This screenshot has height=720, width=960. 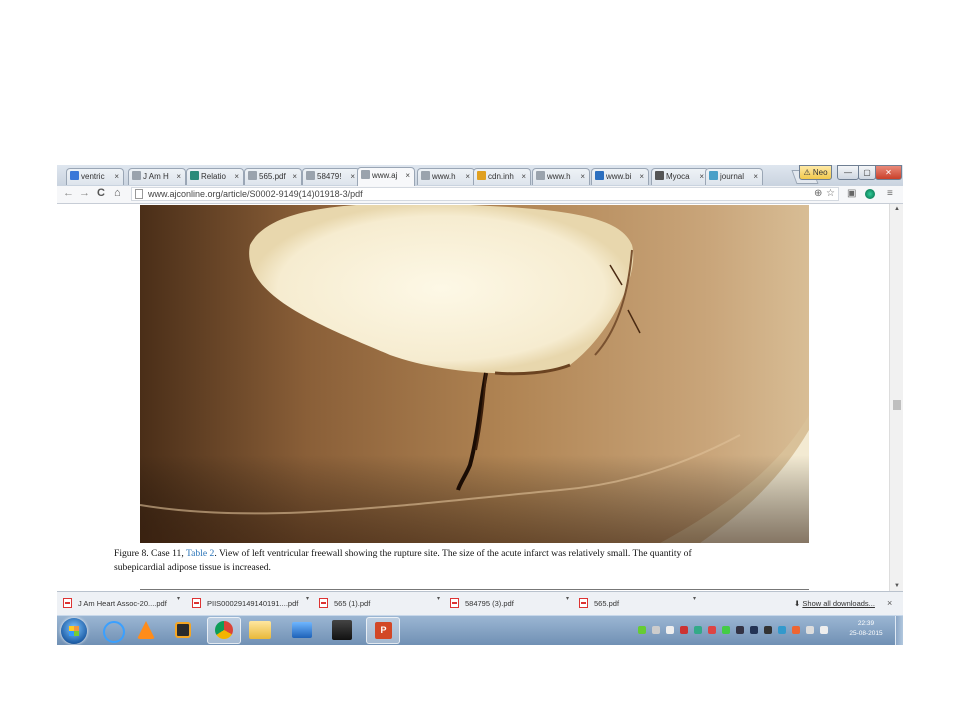 I want to click on bluetooth-icon, so click(x=754, y=630).